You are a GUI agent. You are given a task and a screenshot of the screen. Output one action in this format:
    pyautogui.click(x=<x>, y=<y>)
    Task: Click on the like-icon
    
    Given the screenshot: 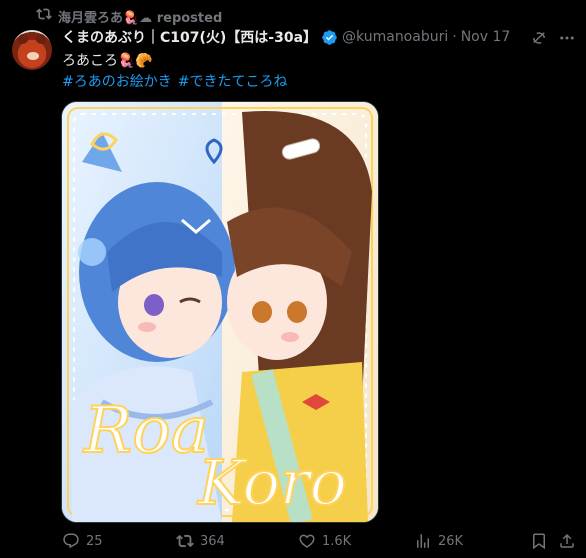 What is the action you would take?
    pyautogui.click(x=307, y=541)
    